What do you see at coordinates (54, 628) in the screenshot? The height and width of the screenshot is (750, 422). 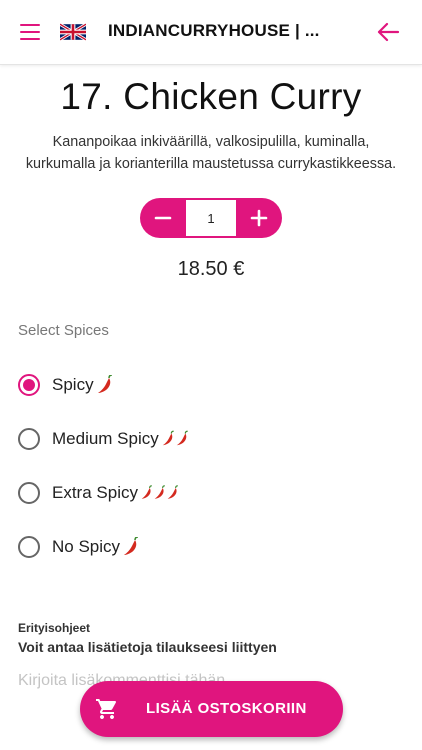 I see `notes-heading: Erityisohjeet` at bounding box center [54, 628].